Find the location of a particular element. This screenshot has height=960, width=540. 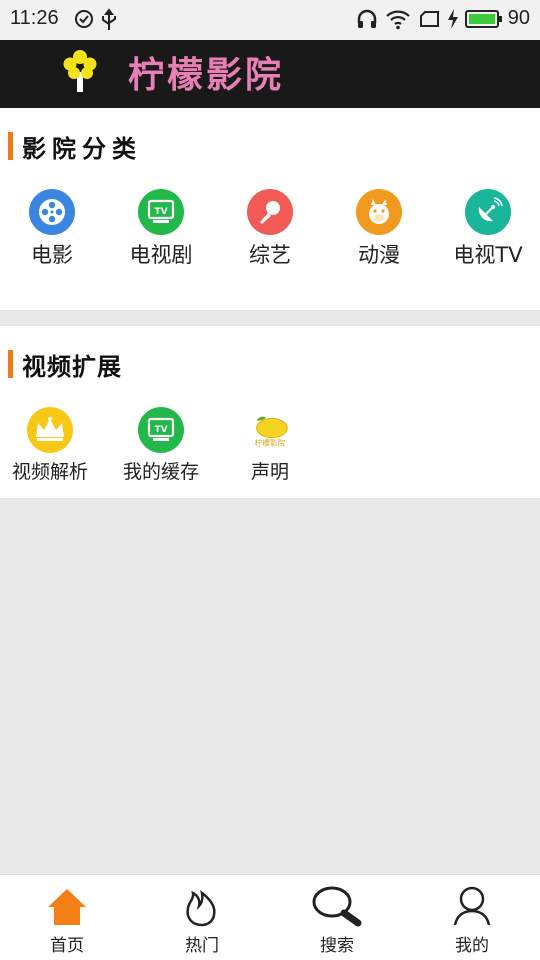

satellite-dish-icon is located at coordinates (488, 212).